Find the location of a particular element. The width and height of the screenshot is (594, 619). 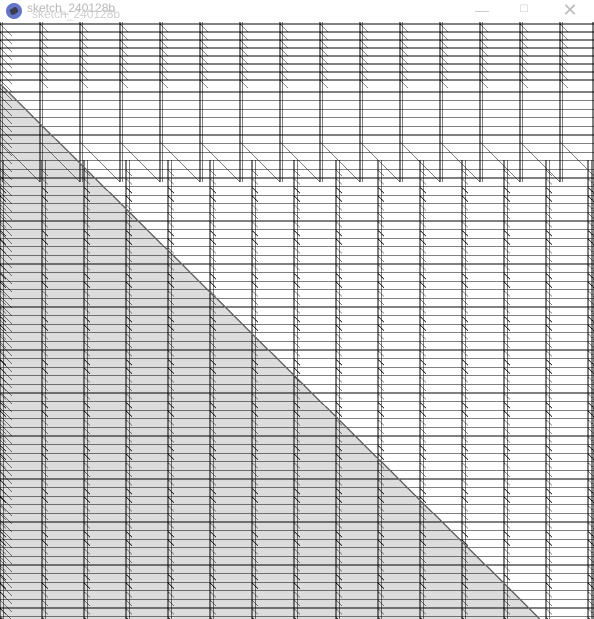

minimize-button: — is located at coordinates (482, 11).